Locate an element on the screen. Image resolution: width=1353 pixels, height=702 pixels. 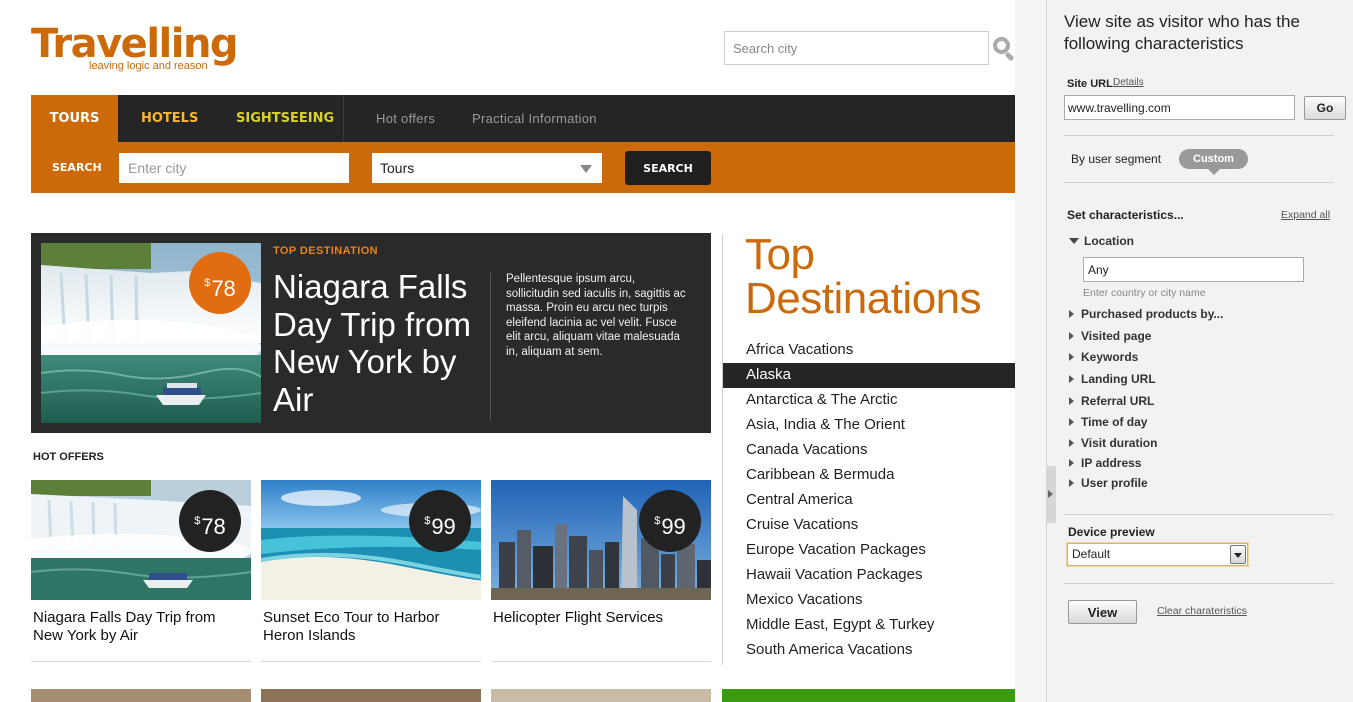
offer-card: $99 Helicopter Flight Services is located at coordinates (601, 571).